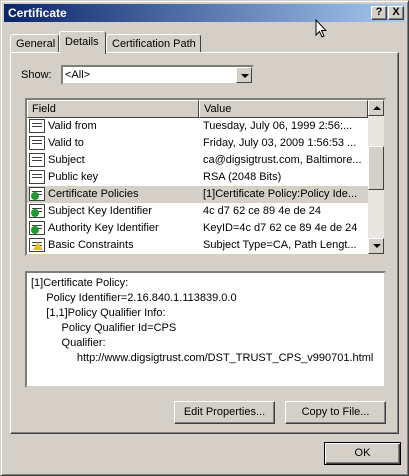 The width and height of the screenshot is (409, 476). What do you see at coordinates (362, 453) in the screenshot?
I see `ok-button: OK` at bounding box center [362, 453].